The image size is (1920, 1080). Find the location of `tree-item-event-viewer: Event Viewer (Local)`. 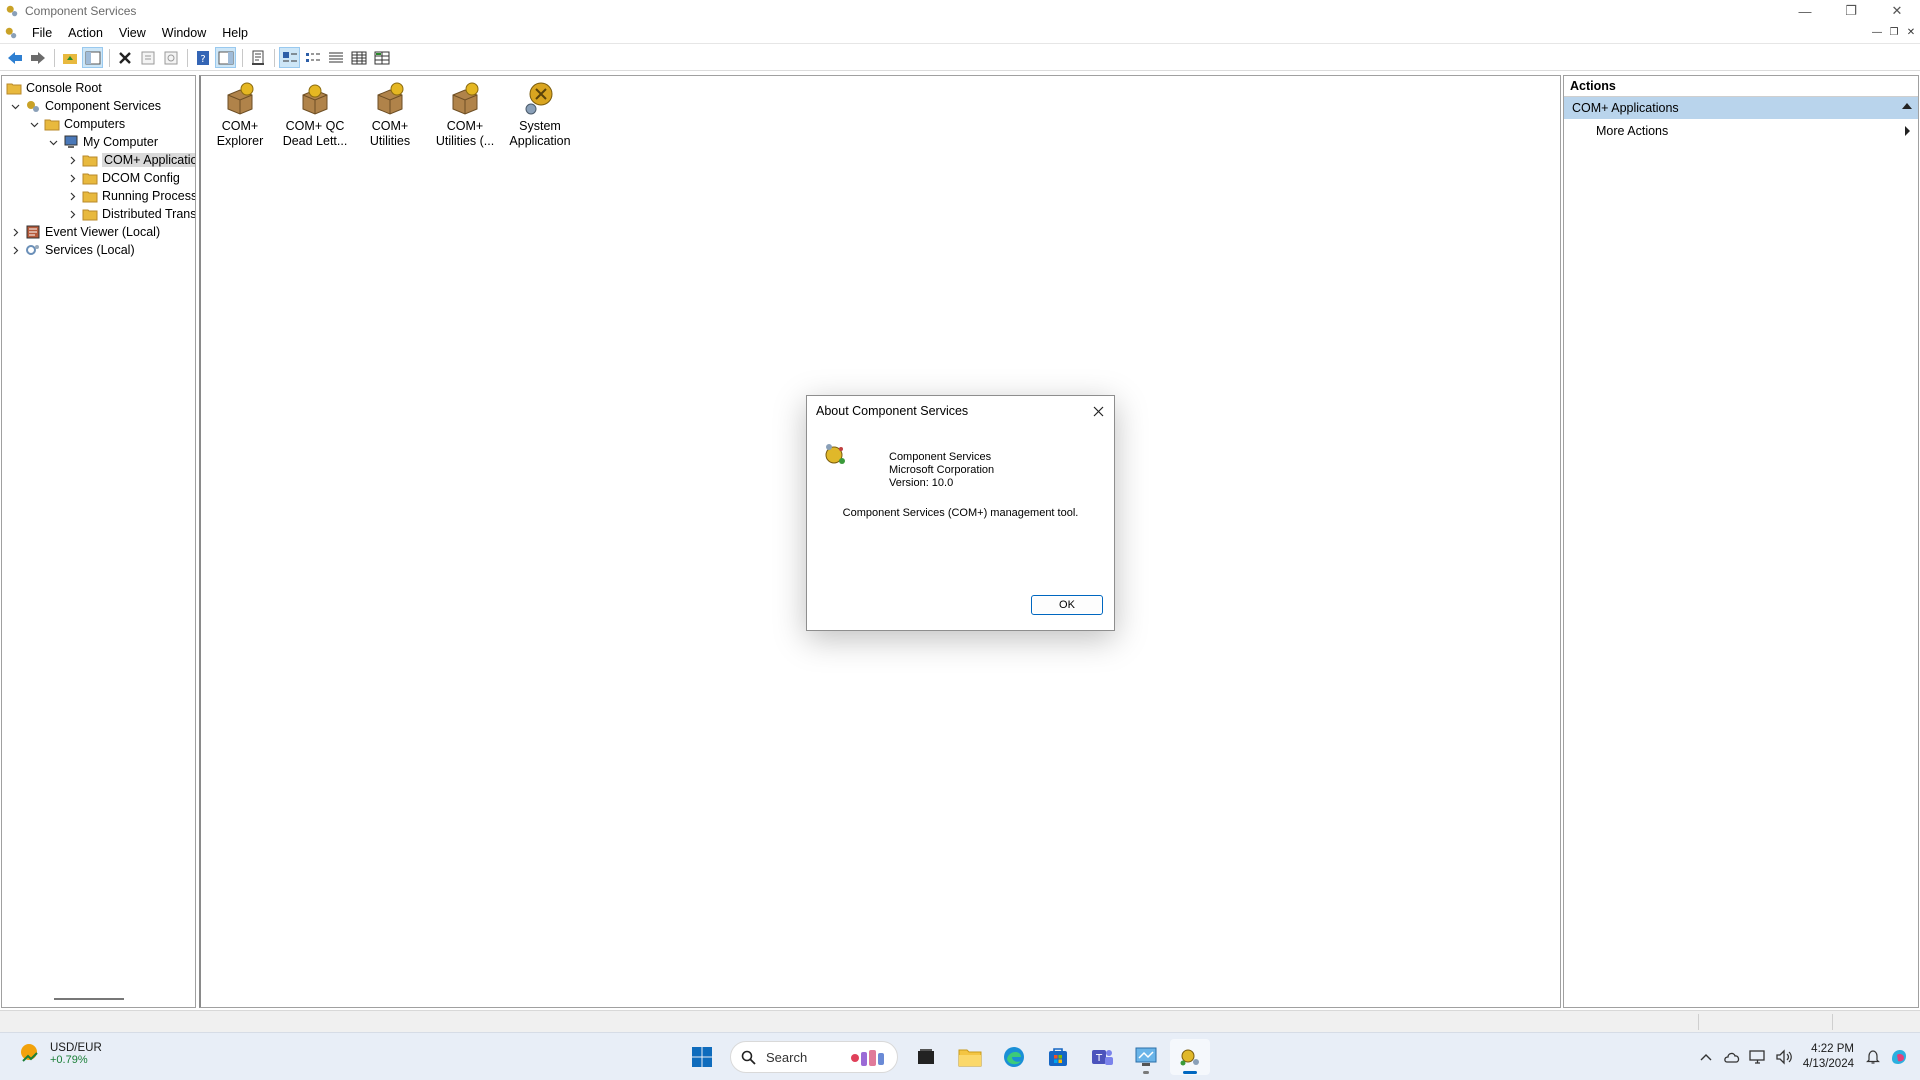

tree-item-event-viewer: Event Viewer (Local) is located at coordinates (84, 232).